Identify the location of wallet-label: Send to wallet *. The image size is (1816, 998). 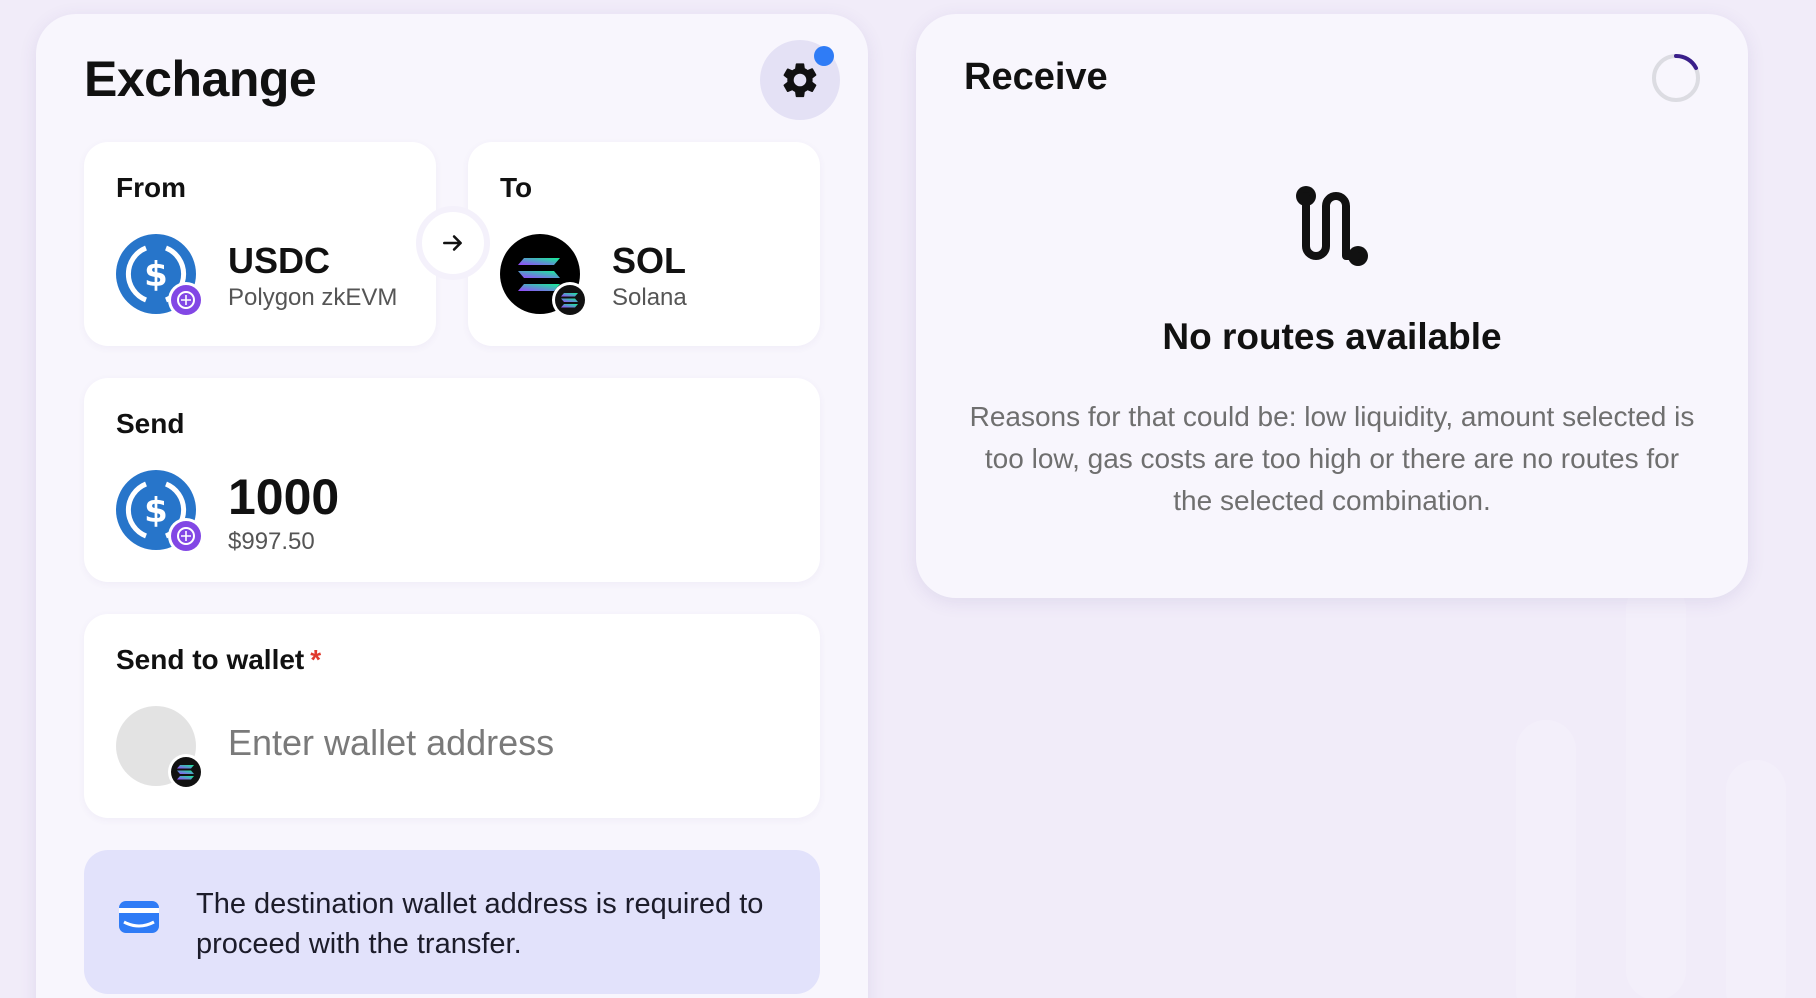
(218, 660).